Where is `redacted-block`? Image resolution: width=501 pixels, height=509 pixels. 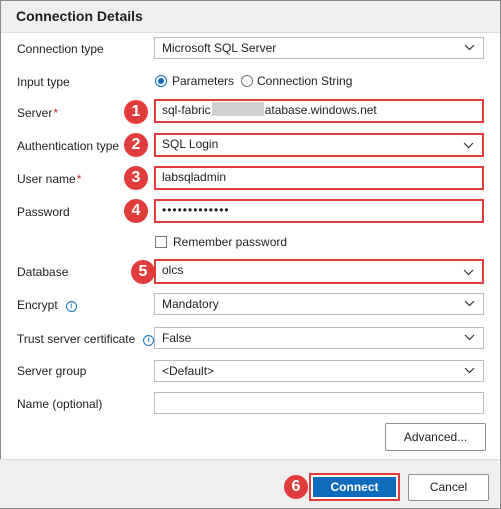
redacted-block is located at coordinates (237, 109).